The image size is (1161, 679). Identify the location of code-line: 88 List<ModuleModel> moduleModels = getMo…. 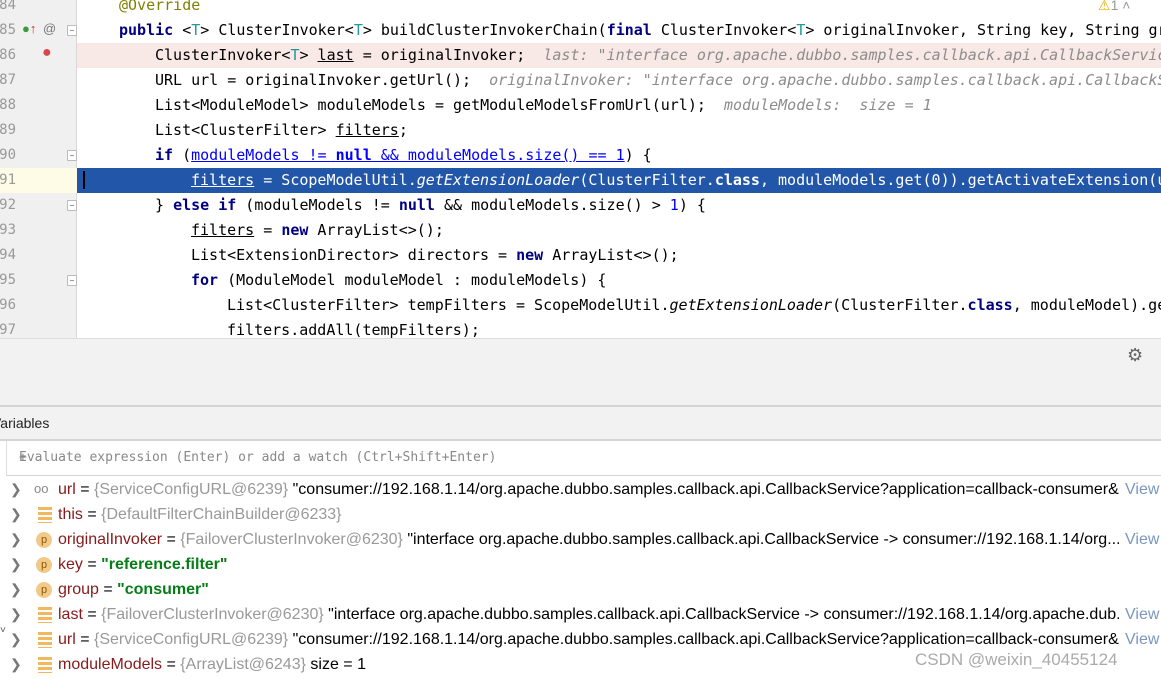
(580, 105).